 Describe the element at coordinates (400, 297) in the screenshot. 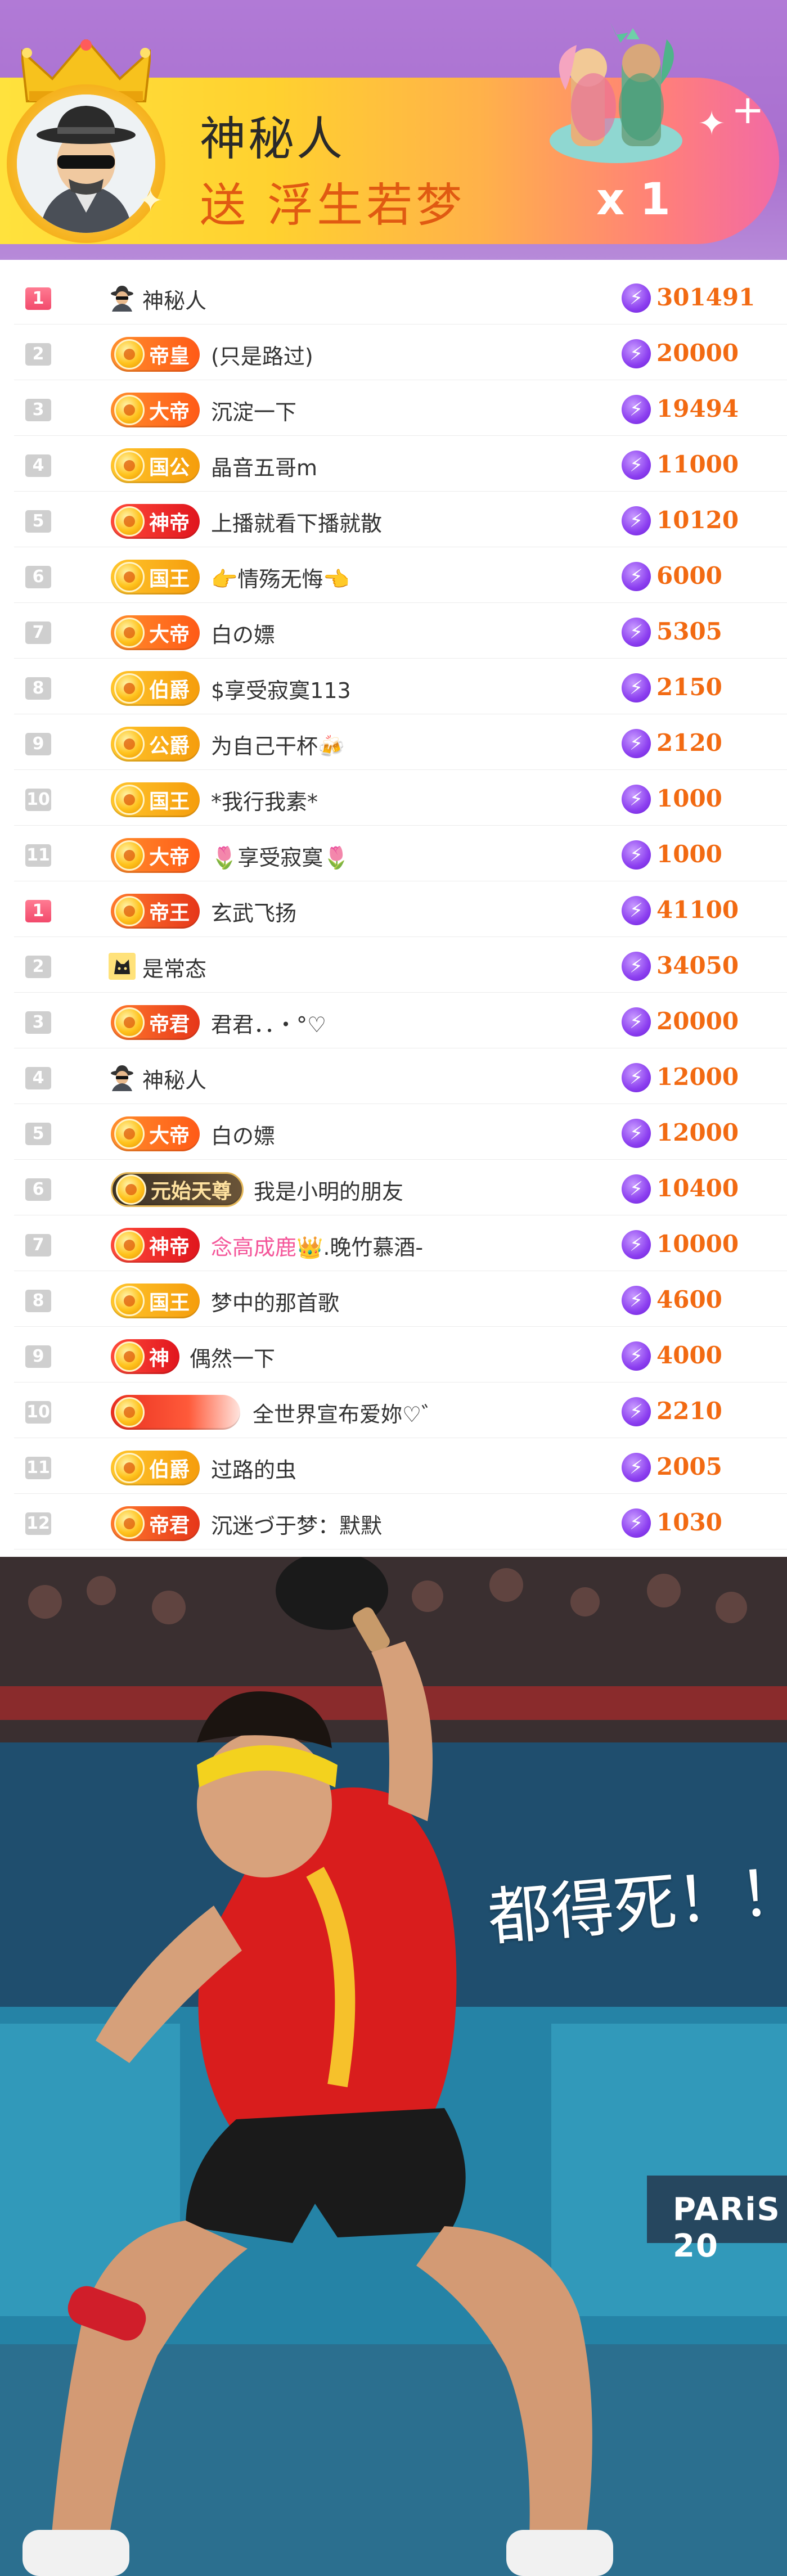

I see `leaderboard-row: 1 神秘人 ⚡ 301491` at that location.